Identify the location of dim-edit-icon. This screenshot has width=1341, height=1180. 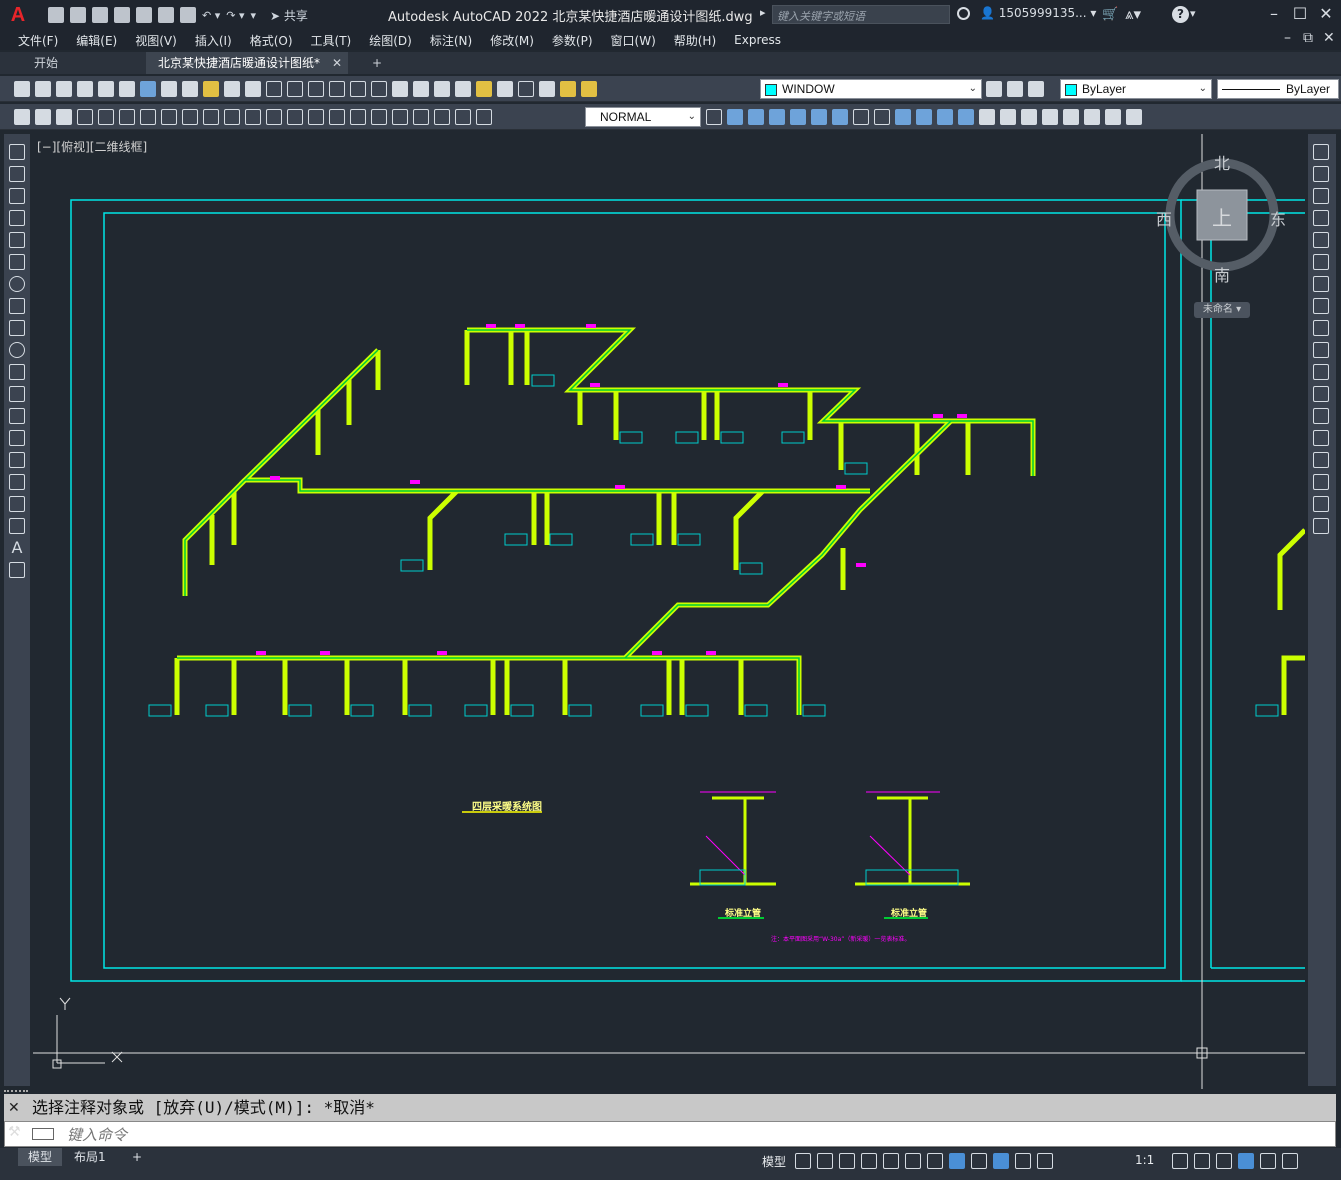
(442, 117).